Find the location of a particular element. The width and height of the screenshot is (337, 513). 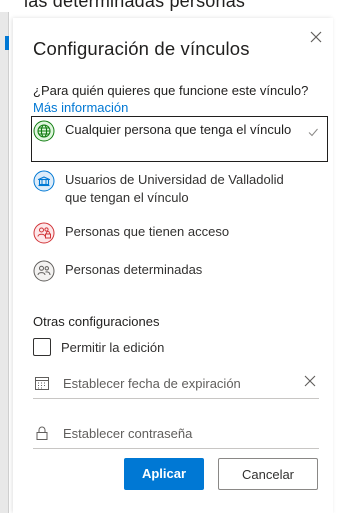

option-label: Personas determinadas is located at coordinates (134, 269).